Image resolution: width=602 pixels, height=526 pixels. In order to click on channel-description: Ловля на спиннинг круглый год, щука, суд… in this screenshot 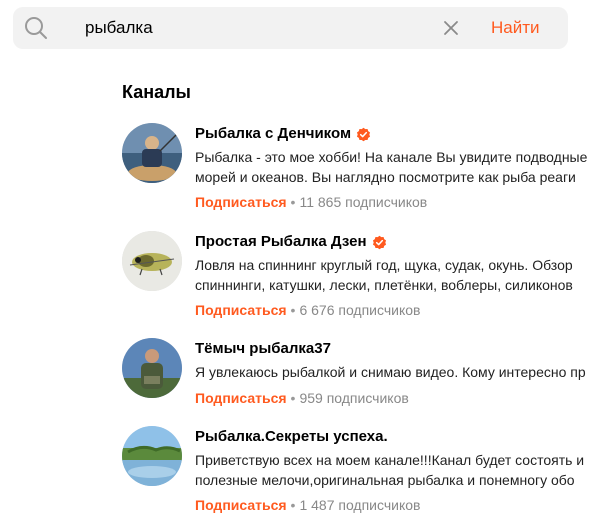, I will do `click(384, 275)`.